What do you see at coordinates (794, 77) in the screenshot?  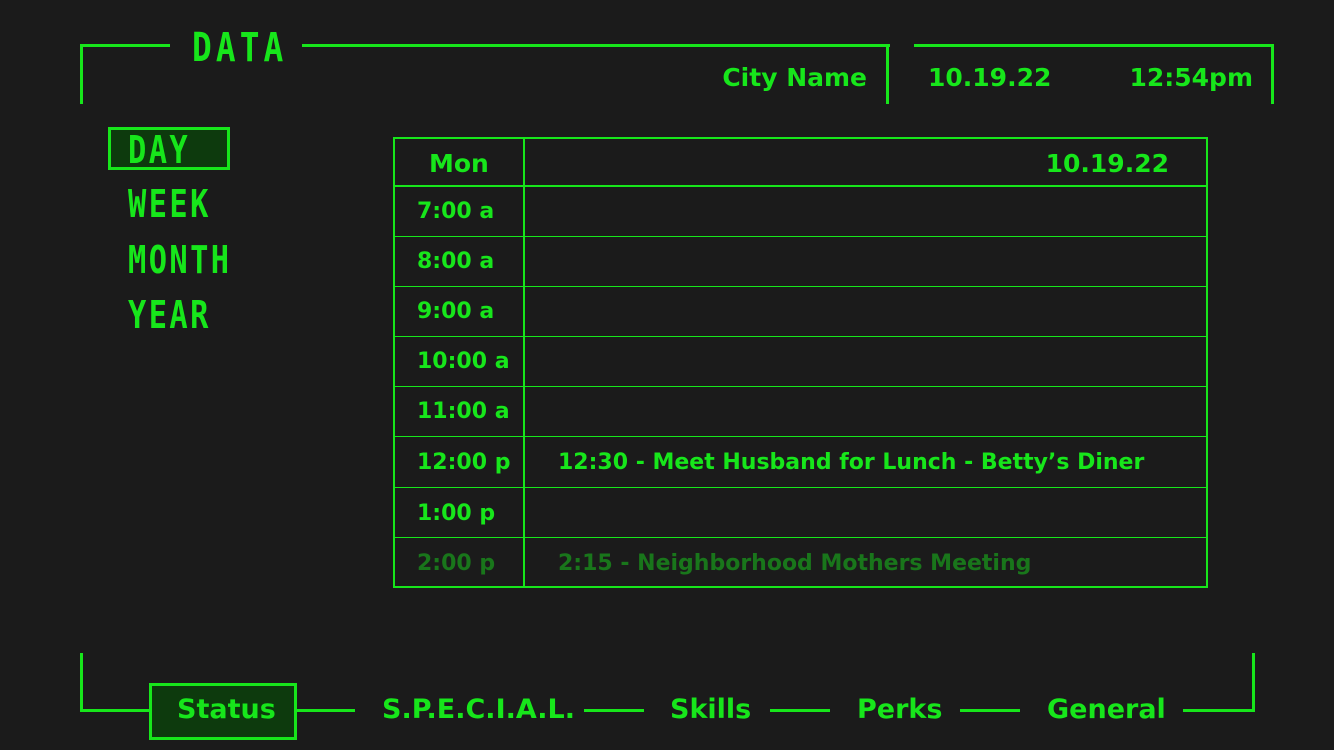 I see `city-name: City Name` at bounding box center [794, 77].